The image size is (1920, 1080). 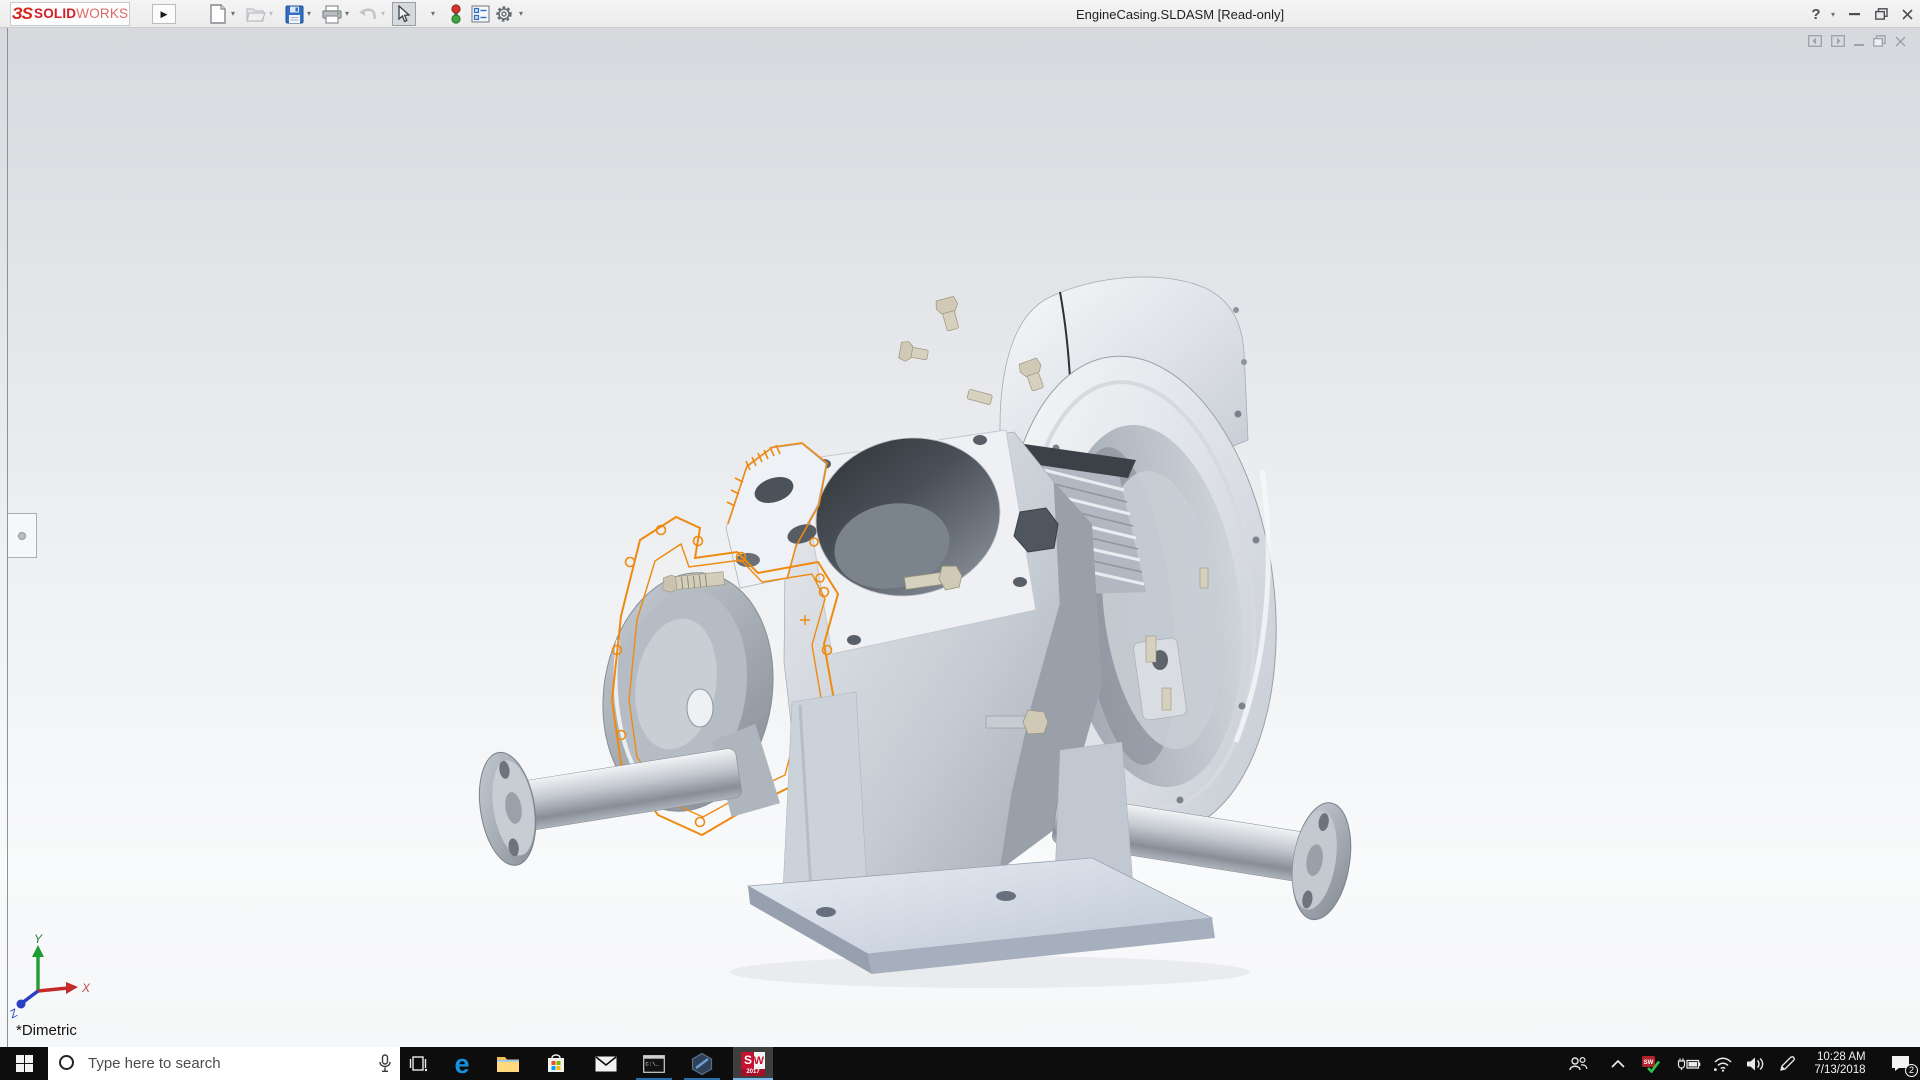 I want to click on solidworks-monitor-tray: SW, so click(x=1651, y=1063).